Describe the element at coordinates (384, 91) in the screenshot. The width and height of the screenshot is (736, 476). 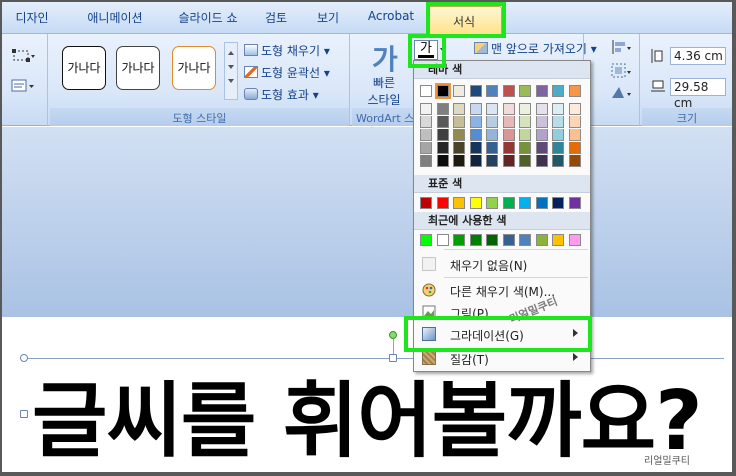
I see `quick-styles-button: 빠른 스타일` at that location.